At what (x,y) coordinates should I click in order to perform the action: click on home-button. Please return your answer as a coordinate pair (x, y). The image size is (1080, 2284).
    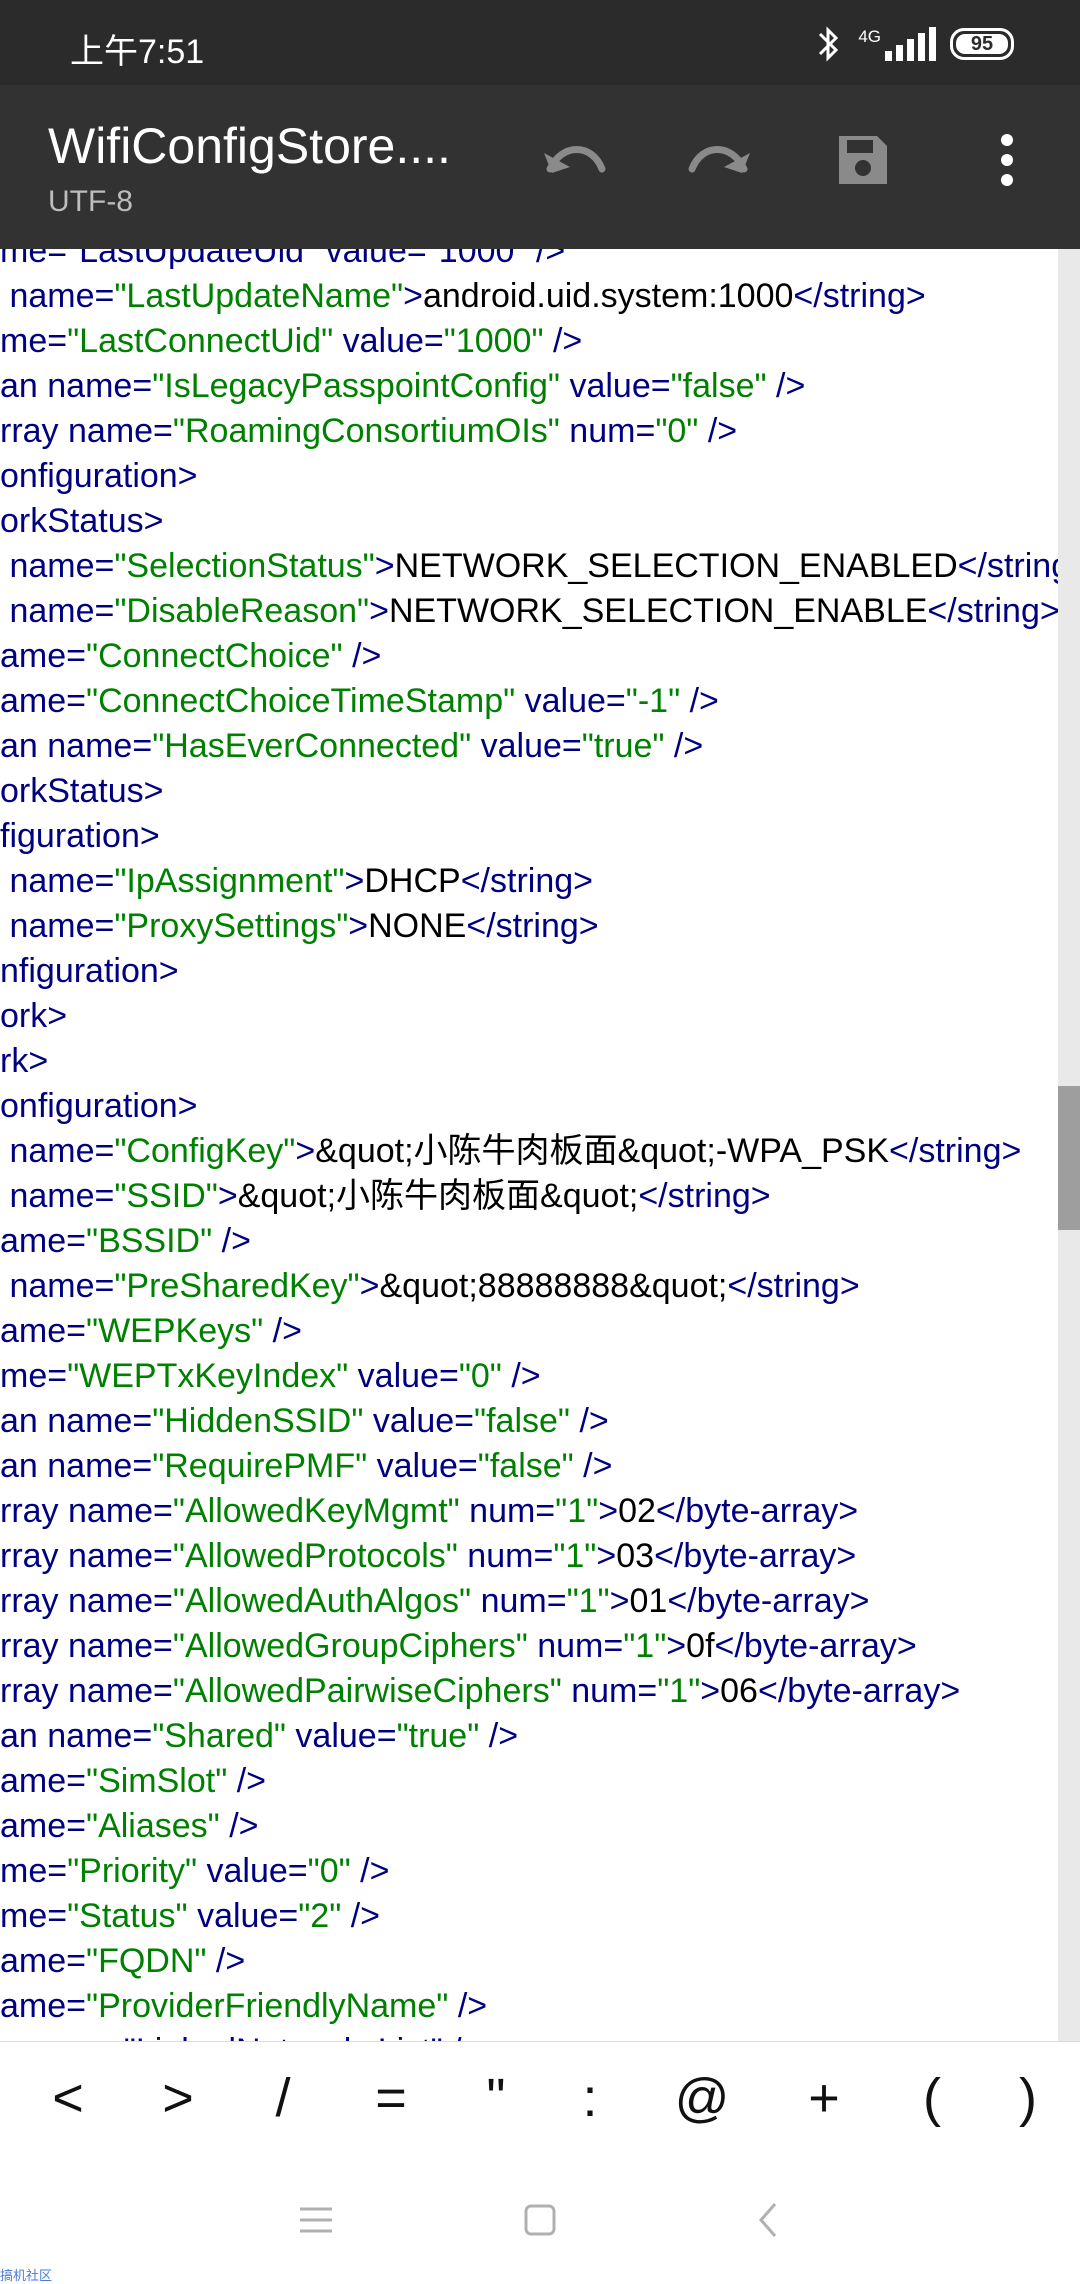
    Looking at the image, I should click on (540, 2220).